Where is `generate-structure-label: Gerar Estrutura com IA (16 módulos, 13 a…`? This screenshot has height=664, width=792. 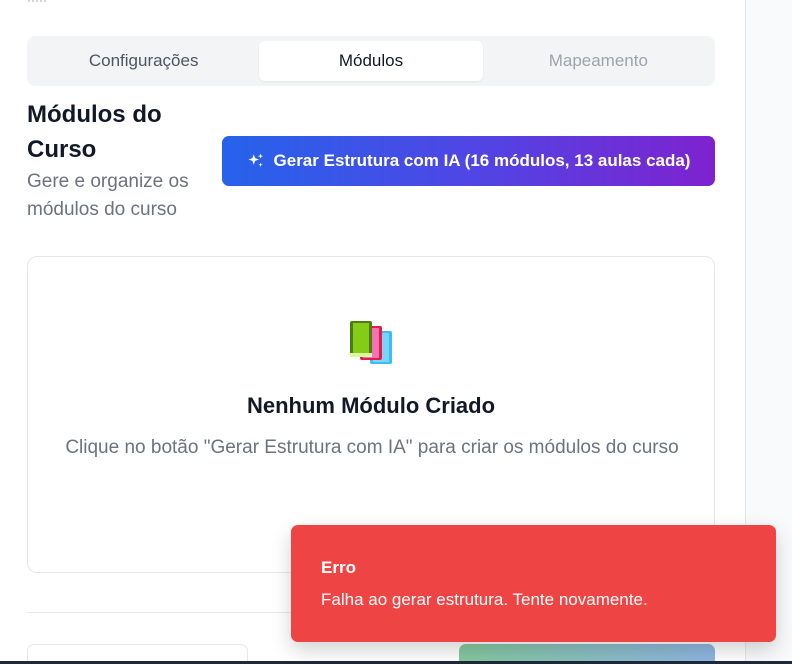 generate-structure-label: Gerar Estrutura com IA (16 módulos, 13 a… is located at coordinates (482, 160).